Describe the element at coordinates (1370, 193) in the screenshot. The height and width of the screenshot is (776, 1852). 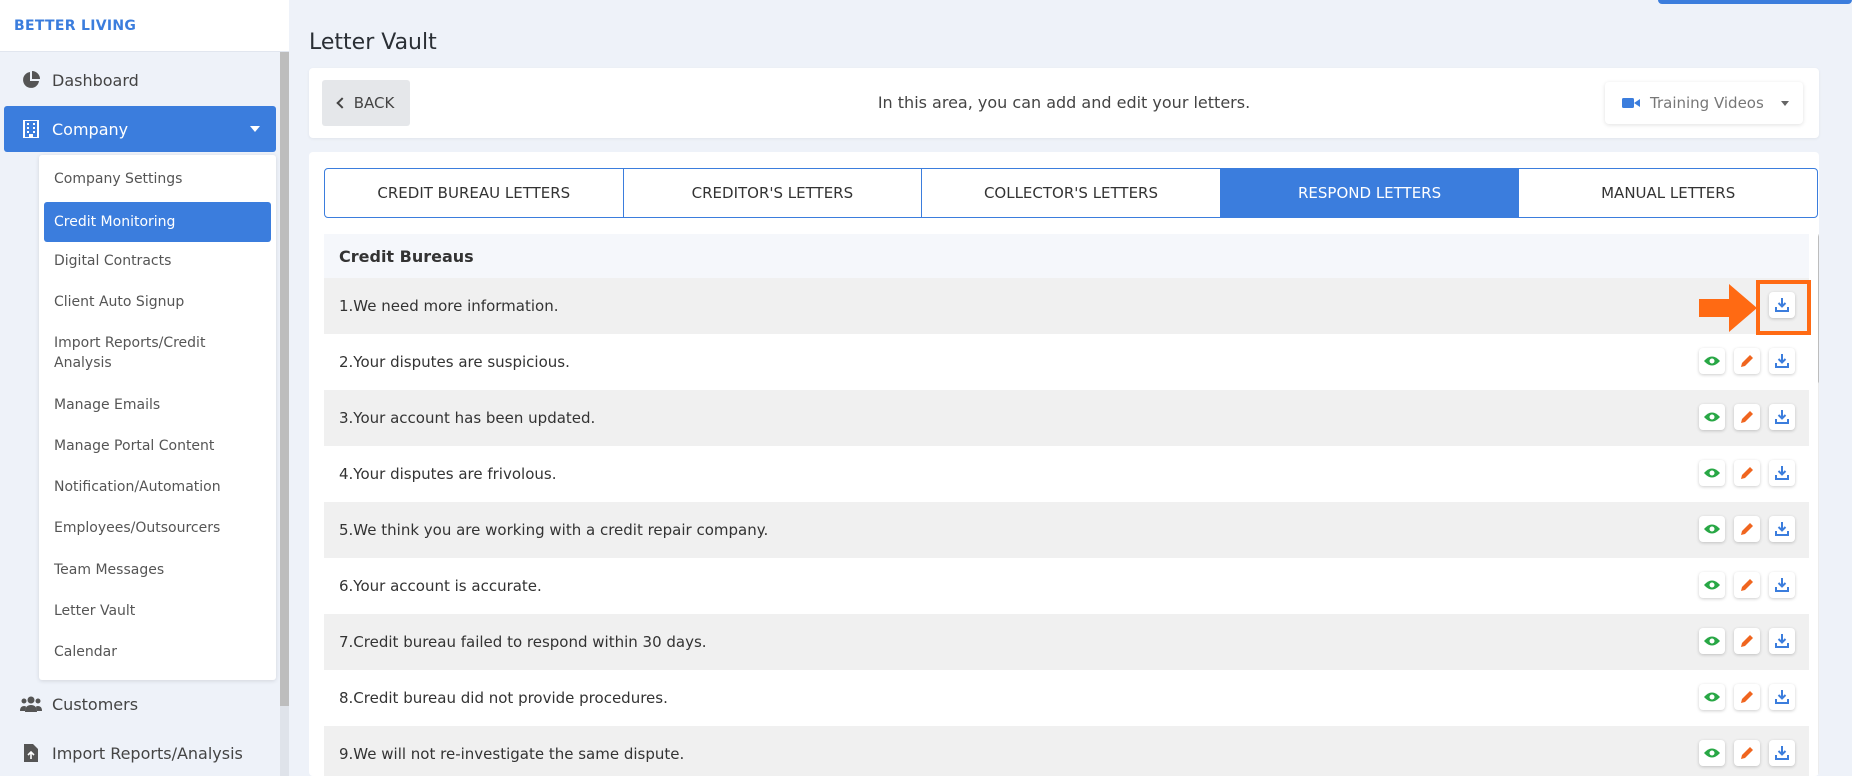
I see `tab-respond-letters: RESPOND LETTERS` at that location.